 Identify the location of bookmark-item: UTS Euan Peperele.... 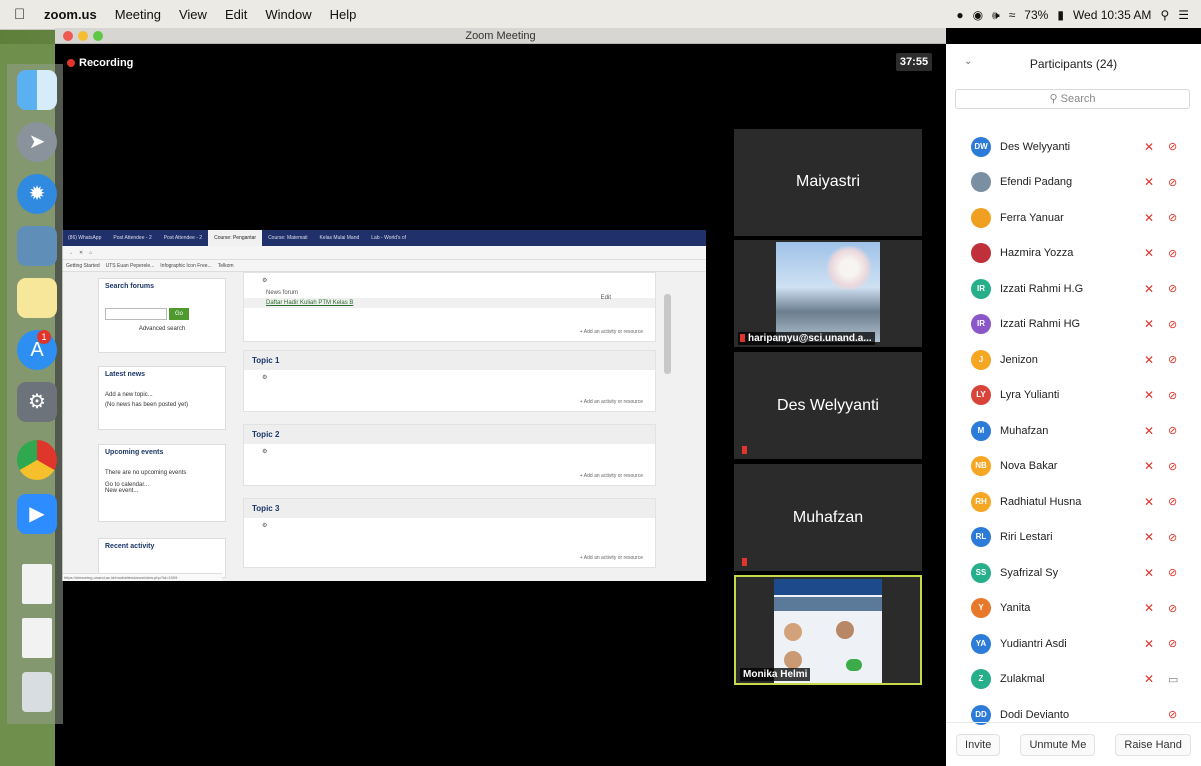
(130, 266).